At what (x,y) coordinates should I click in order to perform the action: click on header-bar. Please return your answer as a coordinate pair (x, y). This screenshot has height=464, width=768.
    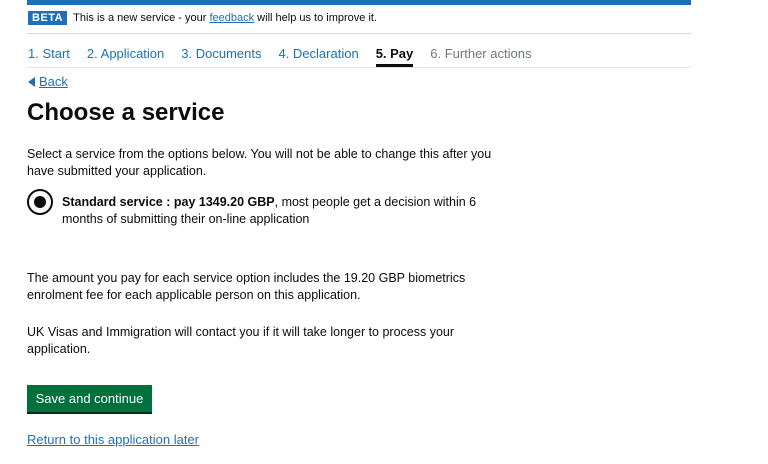
    Looking at the image, I should click on (359, 2).